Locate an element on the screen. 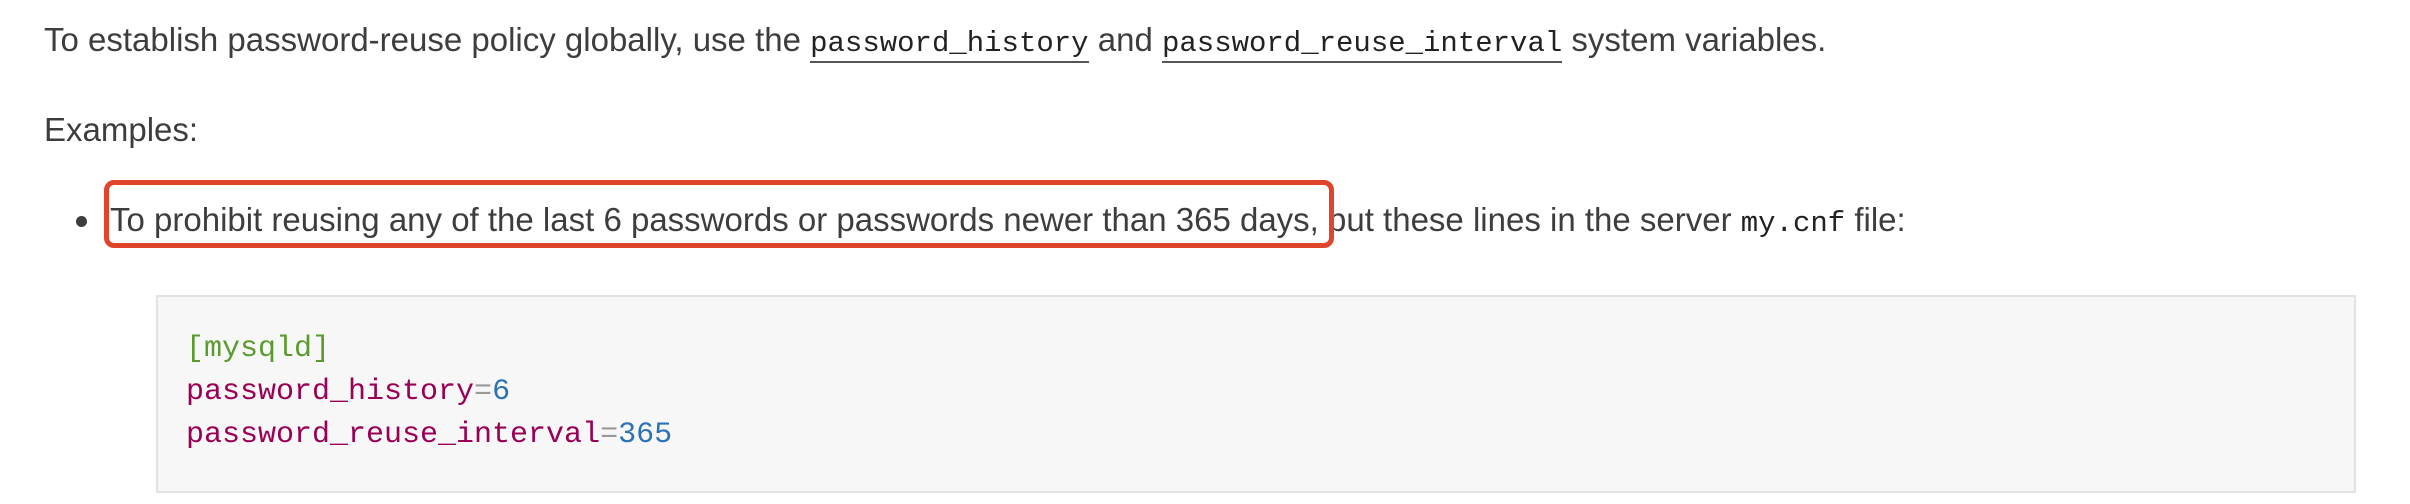 The height and width of the screenshot is (504, 2410). code-key: password_reuse_interval is located at coordinates (393, 435).